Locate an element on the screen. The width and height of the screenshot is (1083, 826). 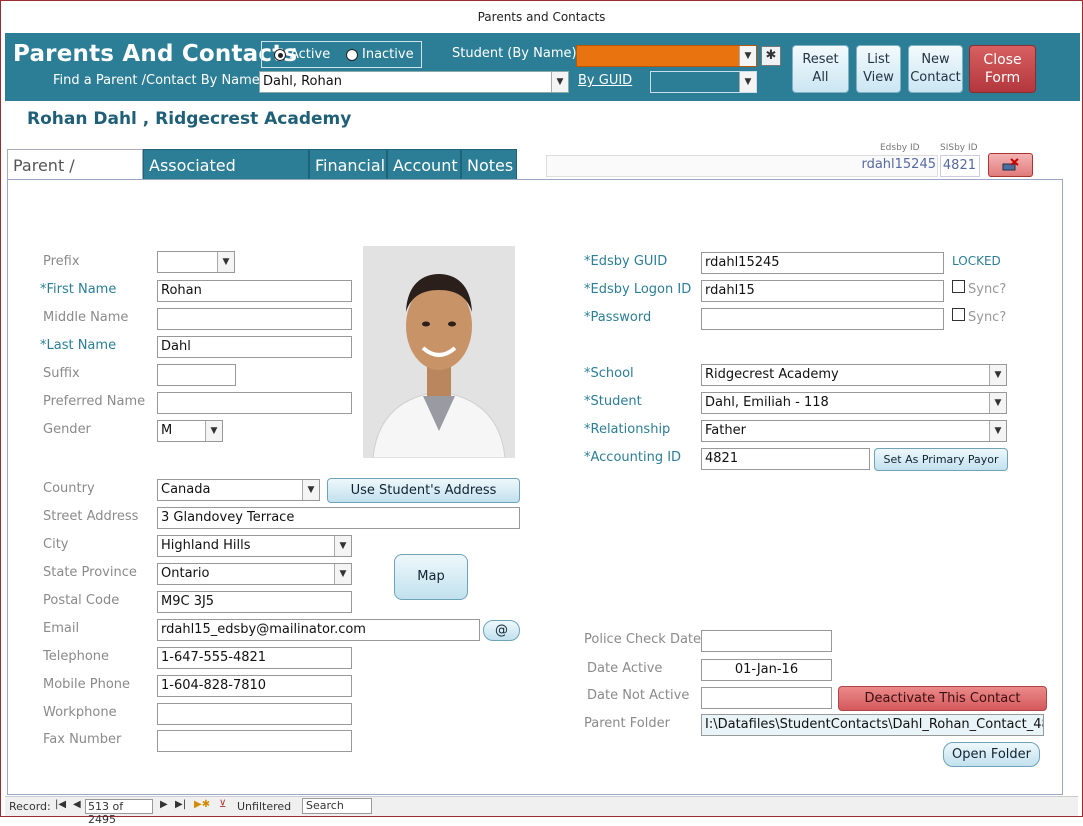
accounting-id-input: 4821 is located at coordinates (785, 459).